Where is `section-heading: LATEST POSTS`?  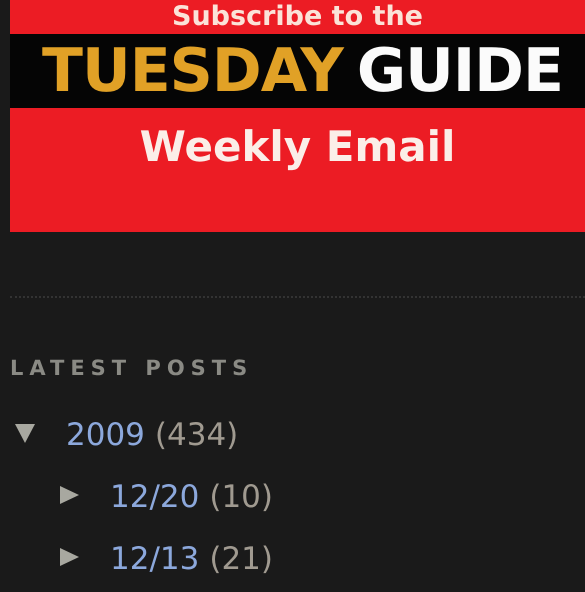 section-heading: LATEST POSTS is located at coordinates (132, 368).